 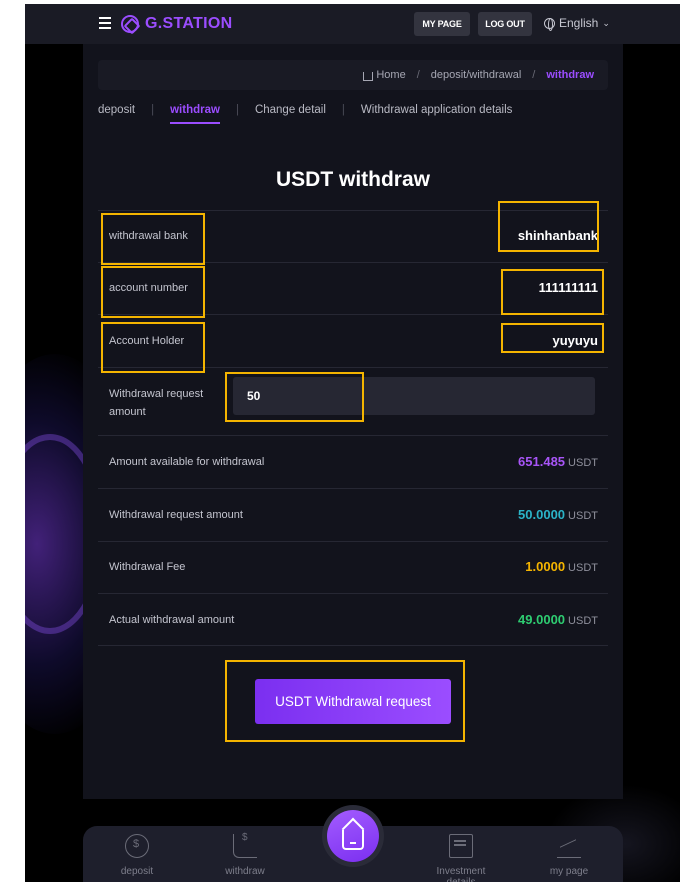 What do you see at coordinates (583, 463) in the screenshot?
I see `available-amount-unit: USDT` at bounding box center [583, 463].